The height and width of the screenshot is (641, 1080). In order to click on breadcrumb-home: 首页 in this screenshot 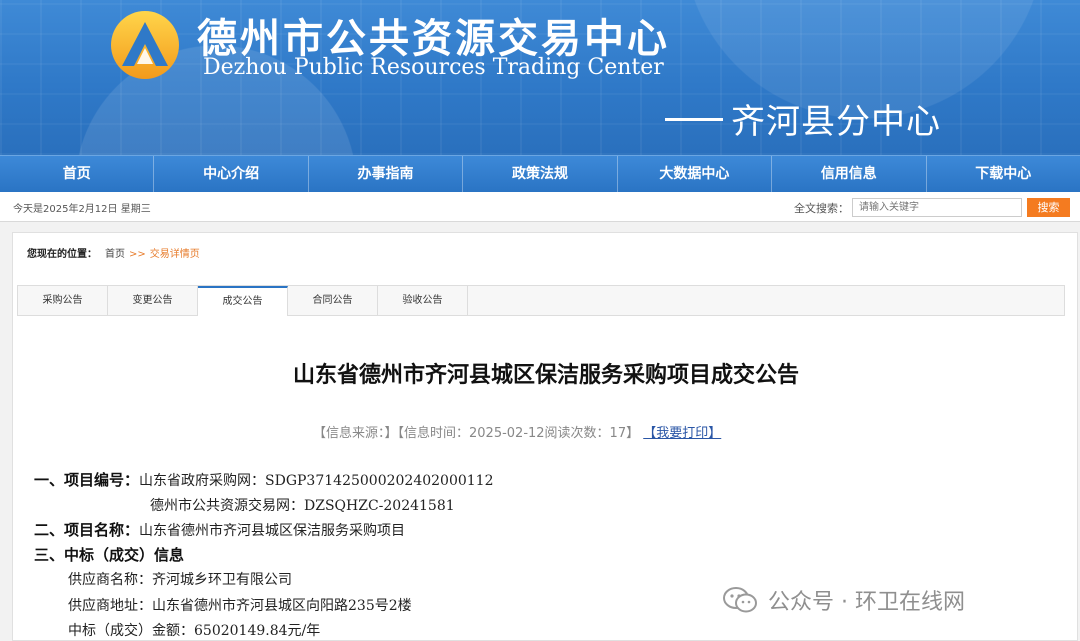, I will do `click(115, 254)`.